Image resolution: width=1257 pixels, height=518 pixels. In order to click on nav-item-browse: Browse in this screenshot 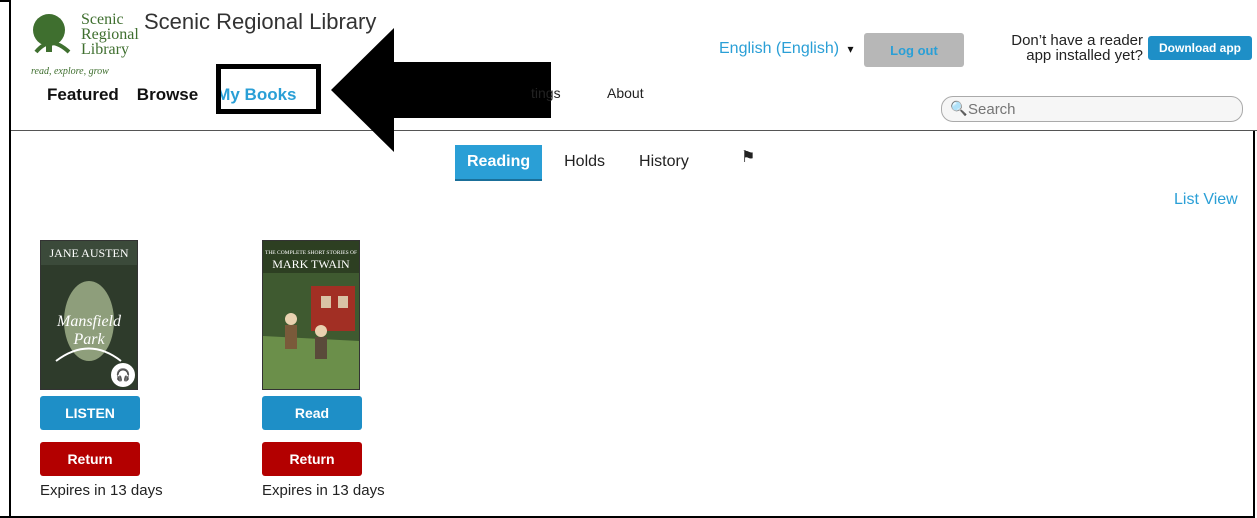, I will do `click(167, 95)`.